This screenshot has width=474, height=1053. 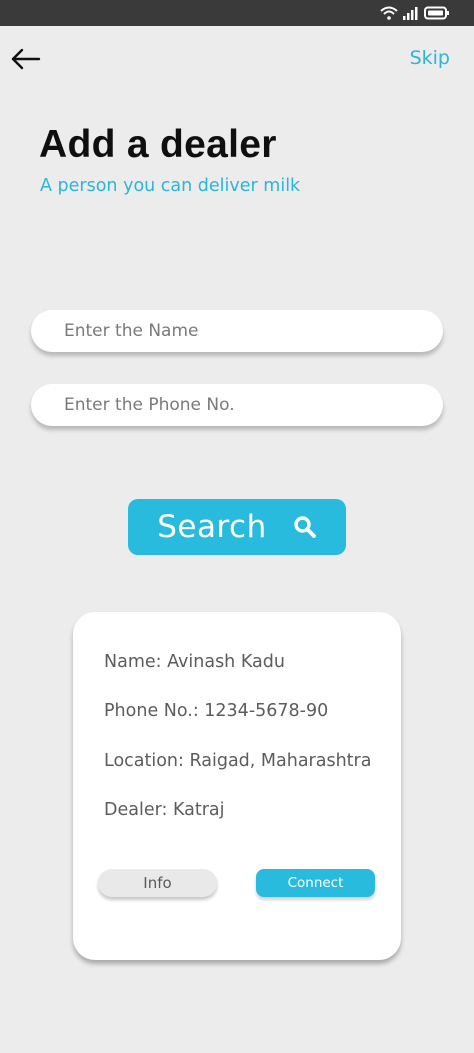 I want to click on back-arrow-icon, so click(x=26, y=59).